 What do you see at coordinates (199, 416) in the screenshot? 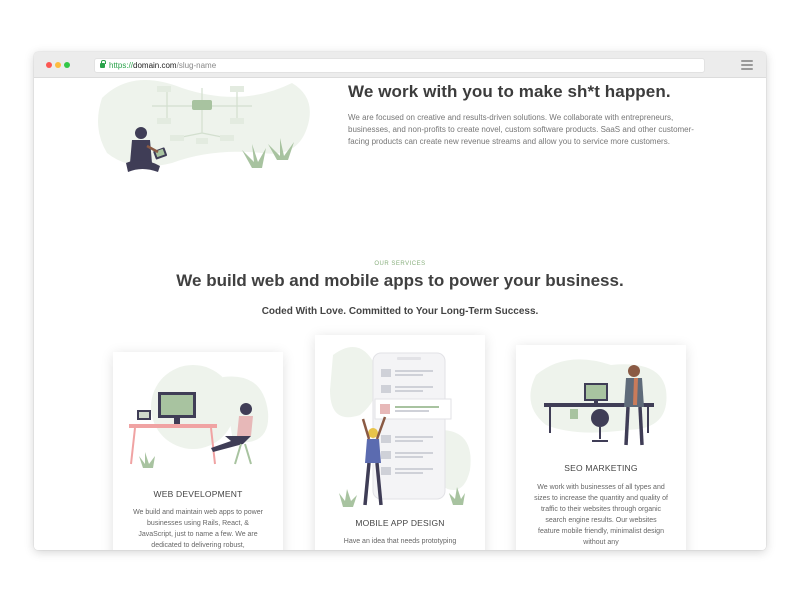
I see `web-development-illustration` at bounding box center [199, 416].